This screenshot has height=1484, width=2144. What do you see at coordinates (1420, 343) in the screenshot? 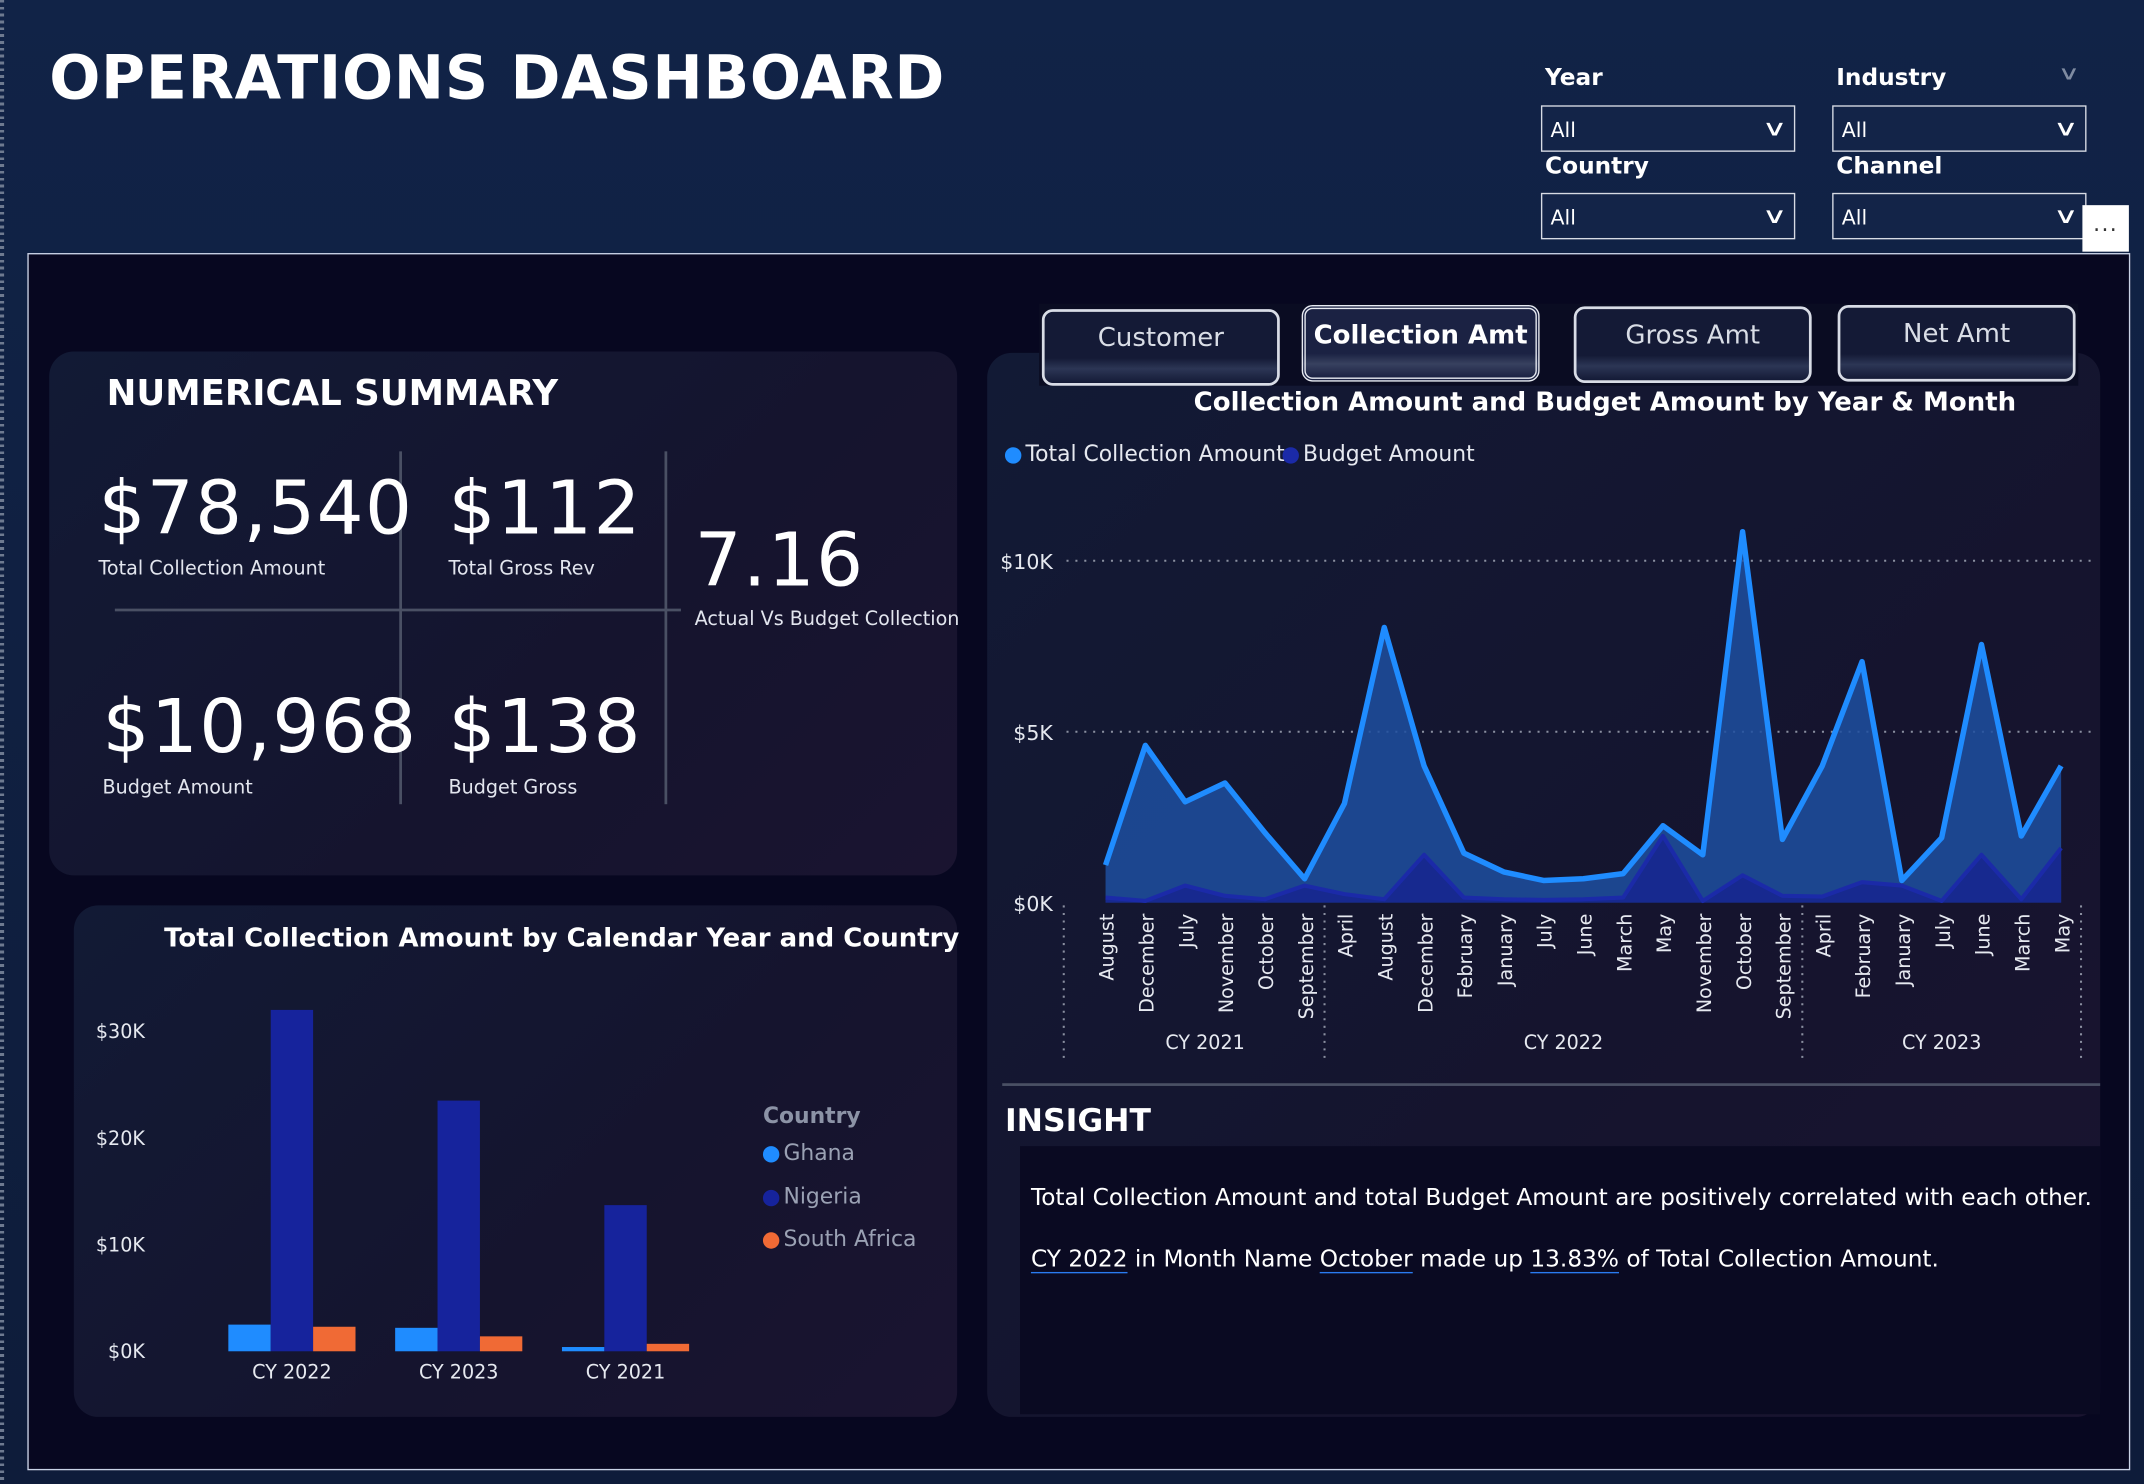
I see `tab-collection-amt: Collection Amt` at bounding box center [1420, 343].